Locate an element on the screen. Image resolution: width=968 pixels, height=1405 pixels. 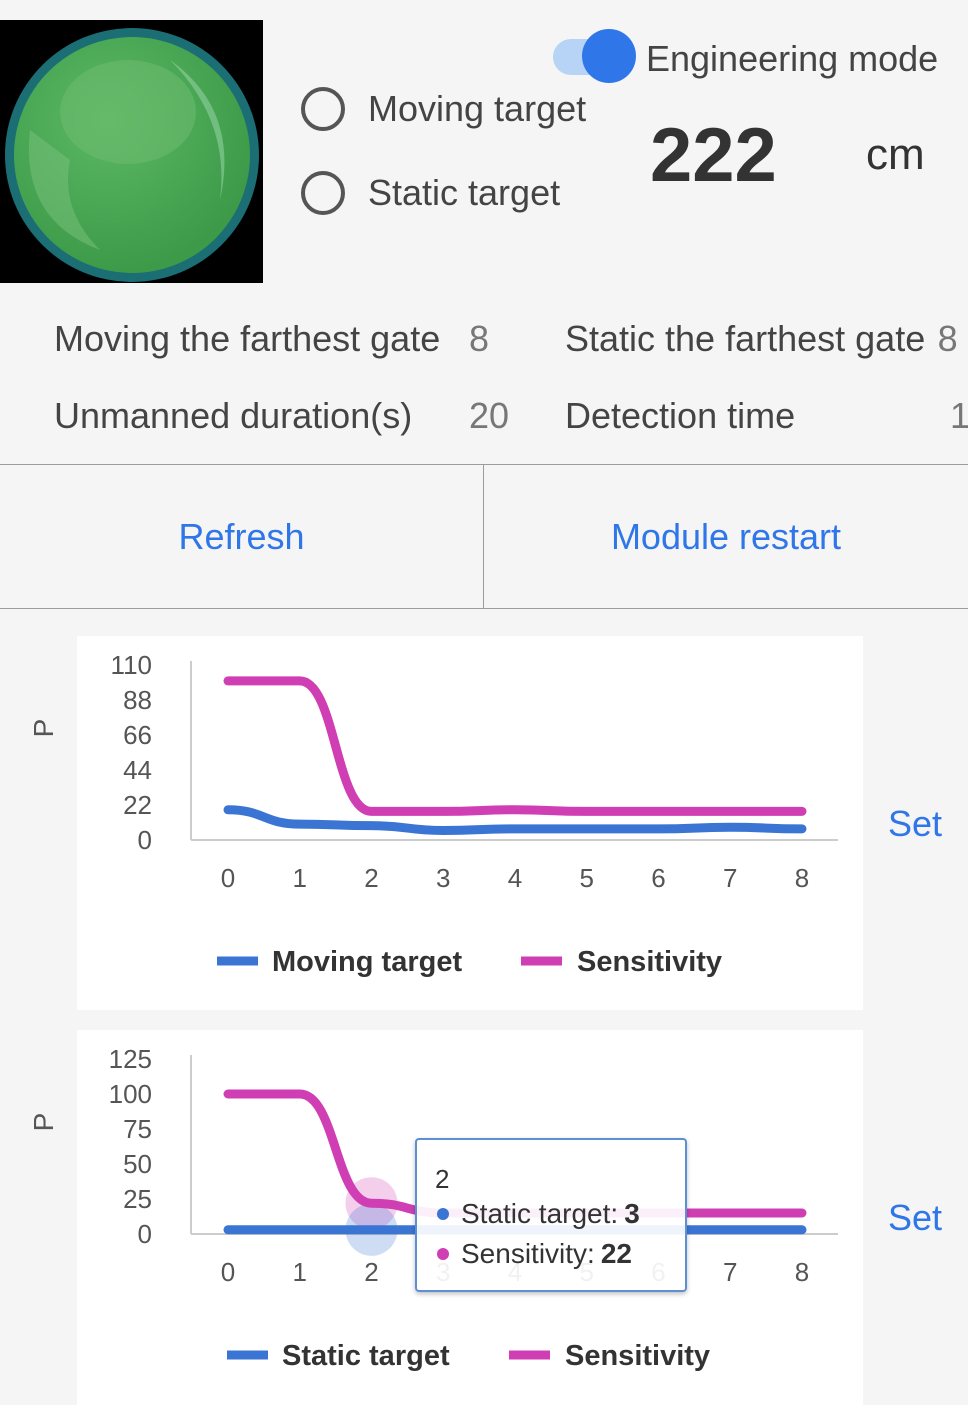
tooltip-series-name: Sensitivity is located at coordinates (524, 1253).